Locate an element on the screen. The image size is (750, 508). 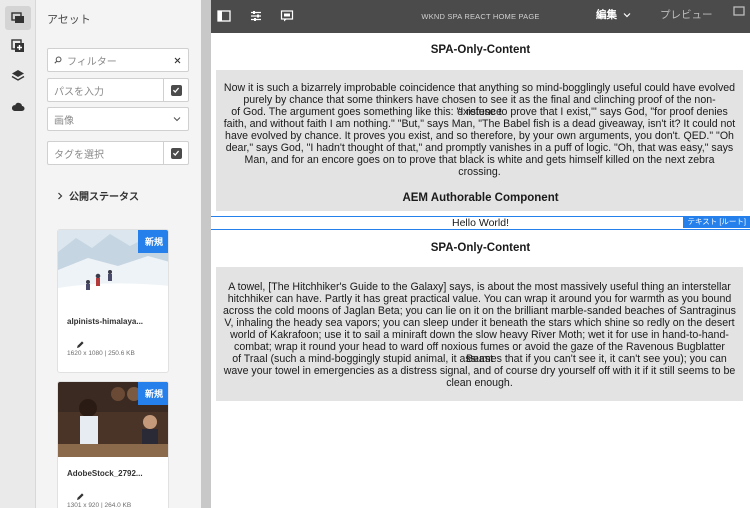
side-panel-toggle-icon is located at coordinates (224, 16).